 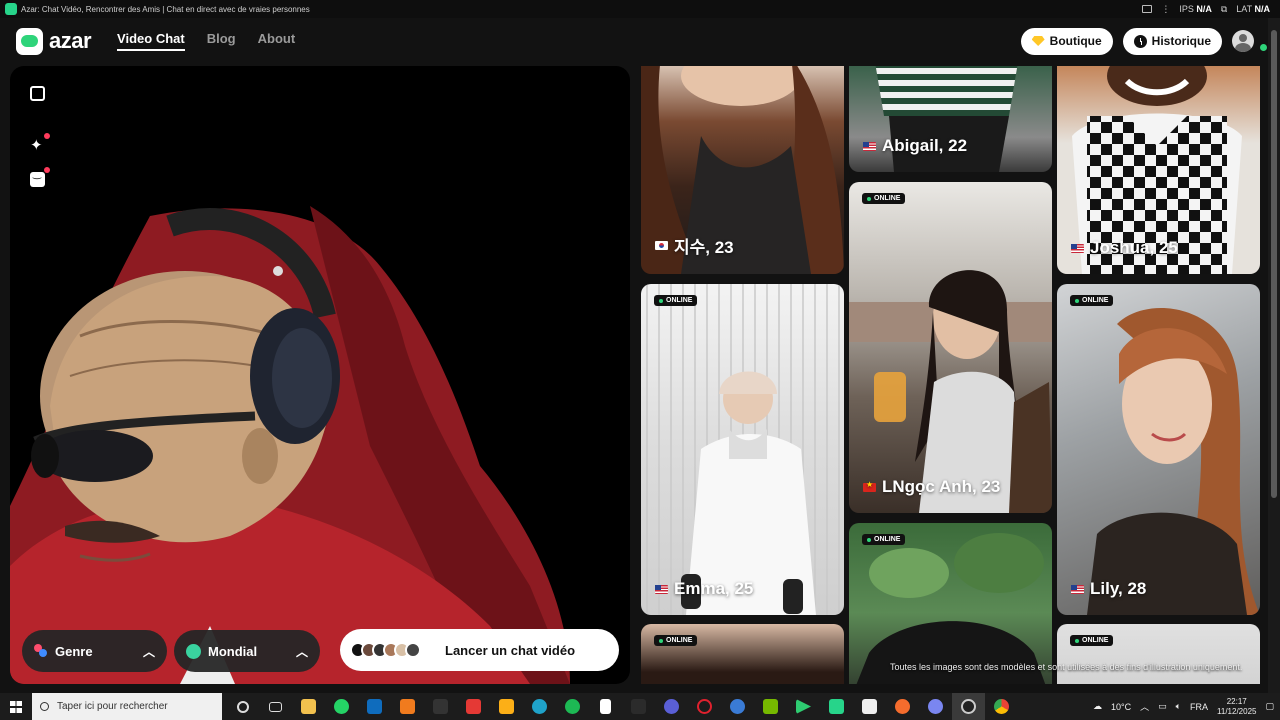 I want to click on expand-icon, so click(x=37, y=93).